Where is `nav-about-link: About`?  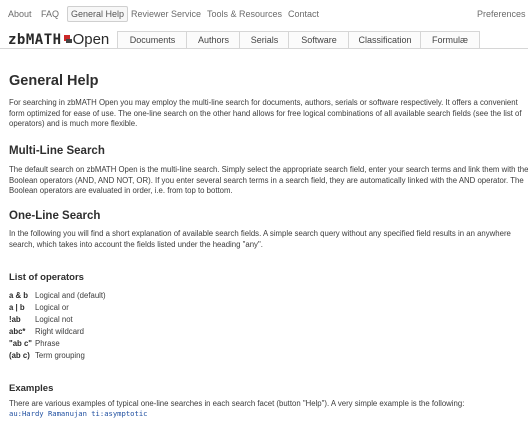
nav-about-link: About is located at coordinates (20, 14).